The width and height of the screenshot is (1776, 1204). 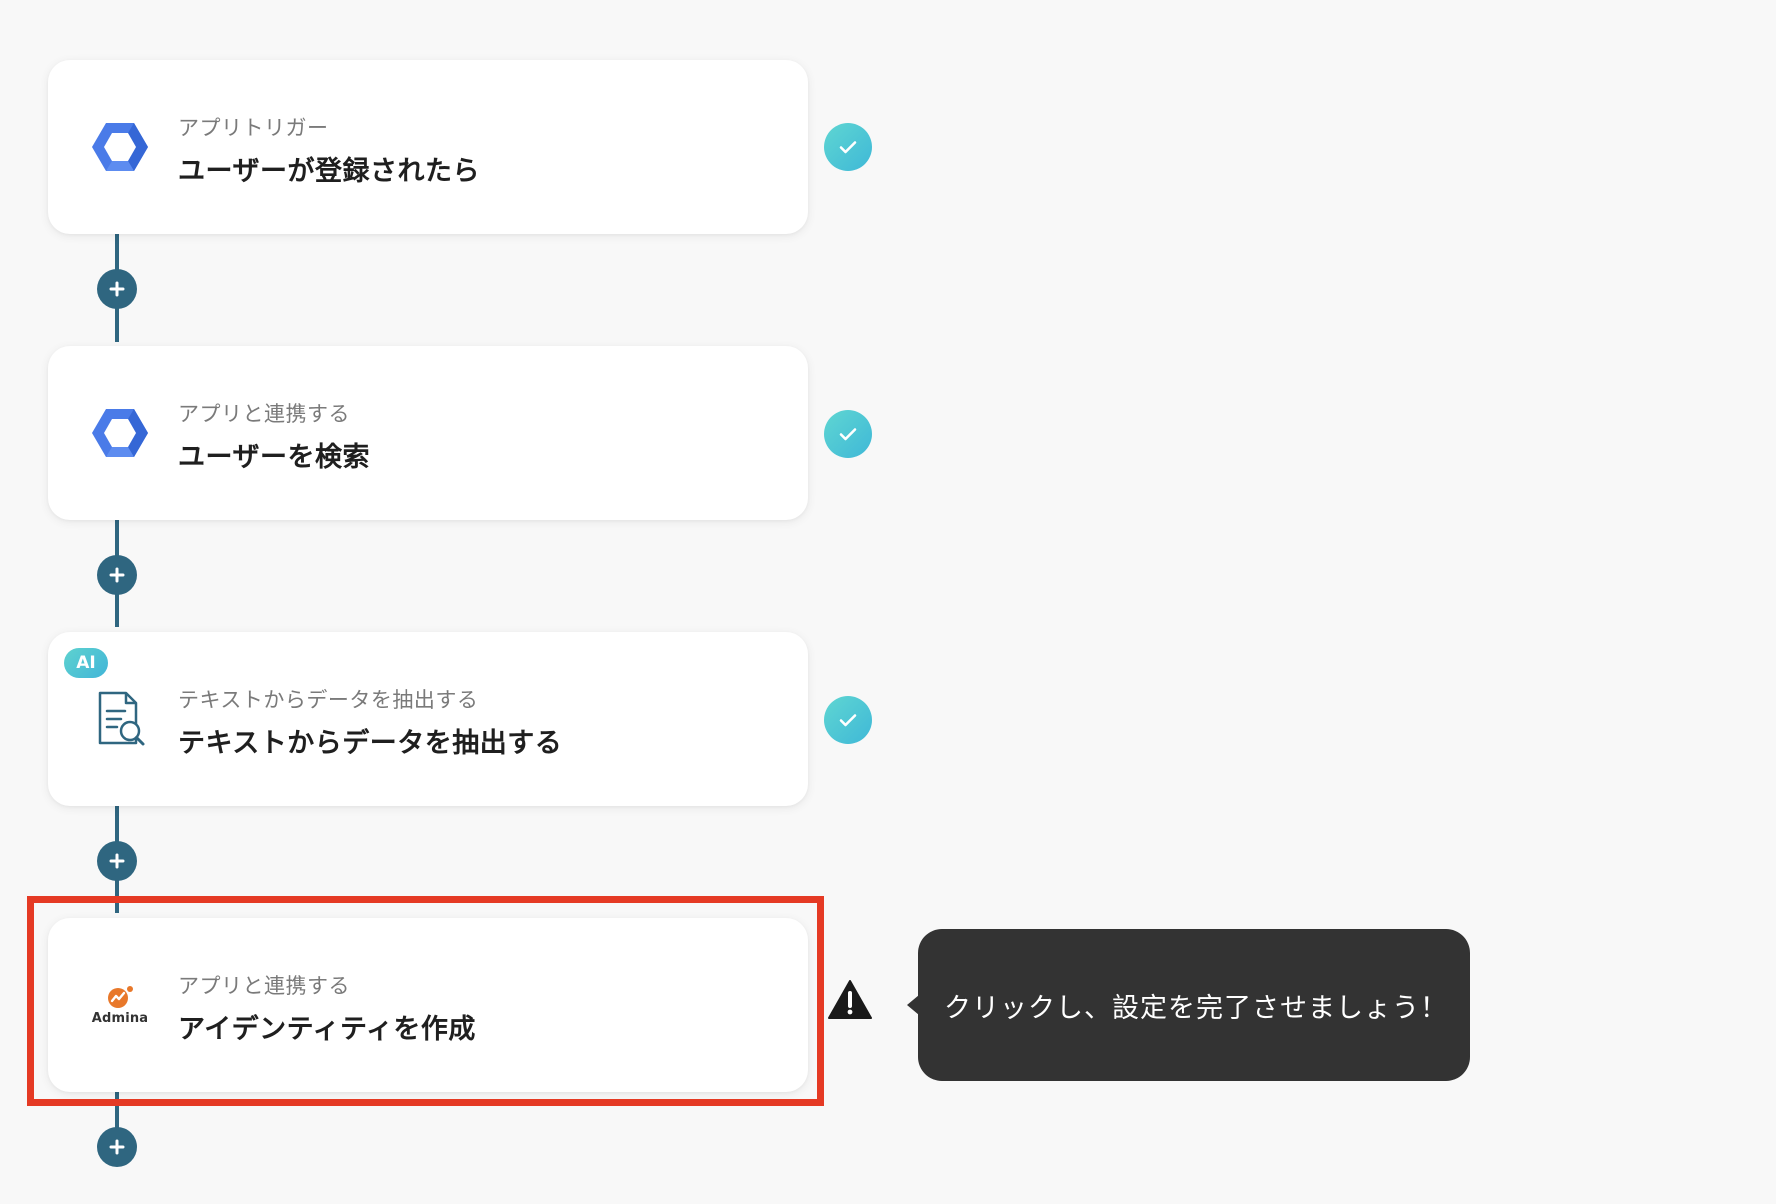 What do you see at coordinates (428, 147) in the screenshot?
I see `step-card-trigger: アプリトリガー ユーザーが登録されたら` at bounding box center [428, 147].